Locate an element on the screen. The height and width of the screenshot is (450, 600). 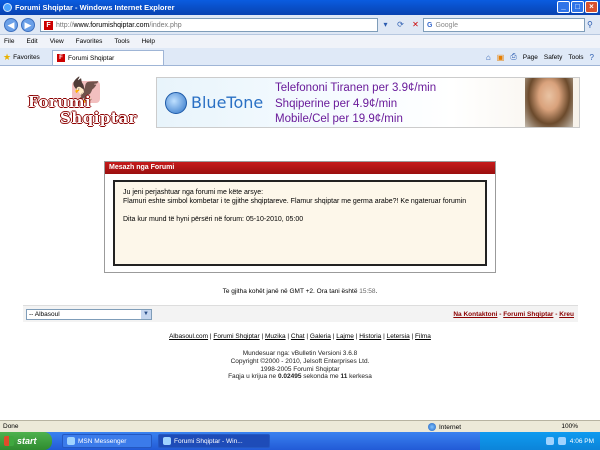
credits-powered: Mundesuar nga: vBulletin Versioni 3.6.8 is located at coordinates (300, 353).